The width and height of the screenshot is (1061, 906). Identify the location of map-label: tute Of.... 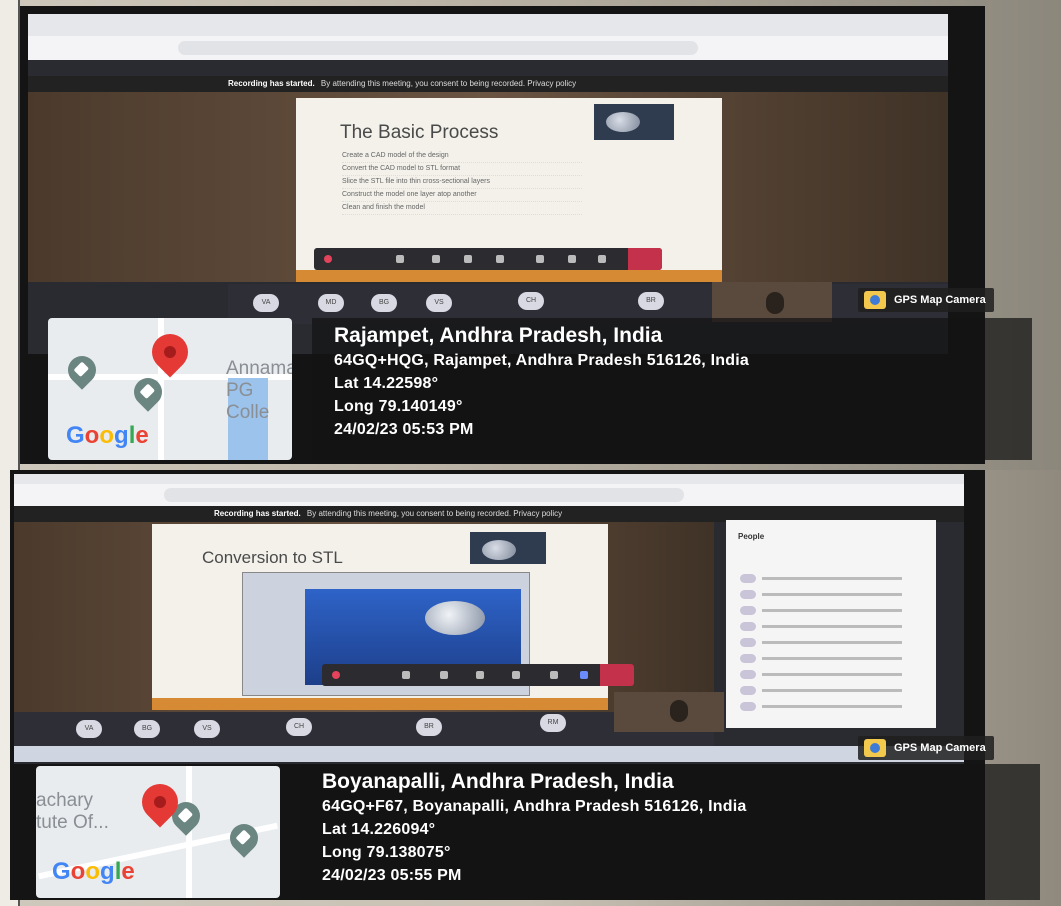
(72, 822).